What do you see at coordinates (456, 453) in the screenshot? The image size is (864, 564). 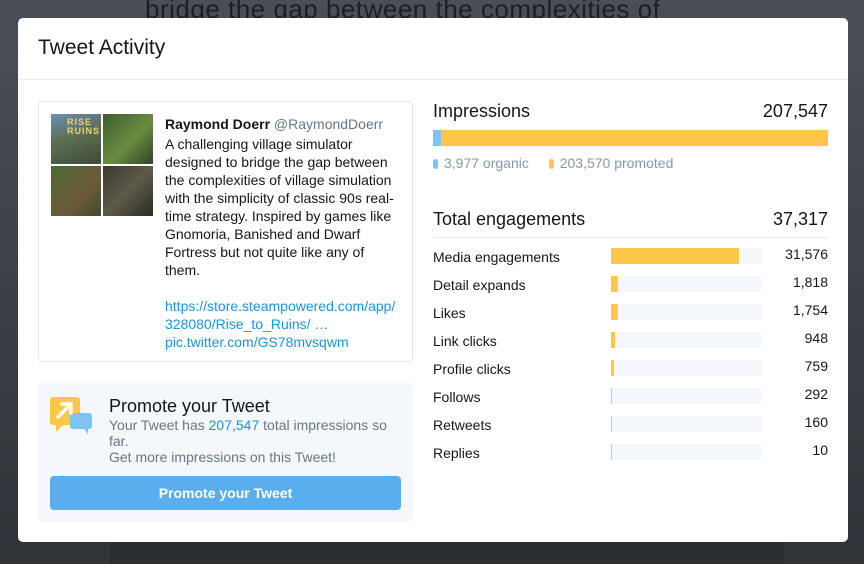 I see `engagement-name: Replies` at bounding box center [456, 453].